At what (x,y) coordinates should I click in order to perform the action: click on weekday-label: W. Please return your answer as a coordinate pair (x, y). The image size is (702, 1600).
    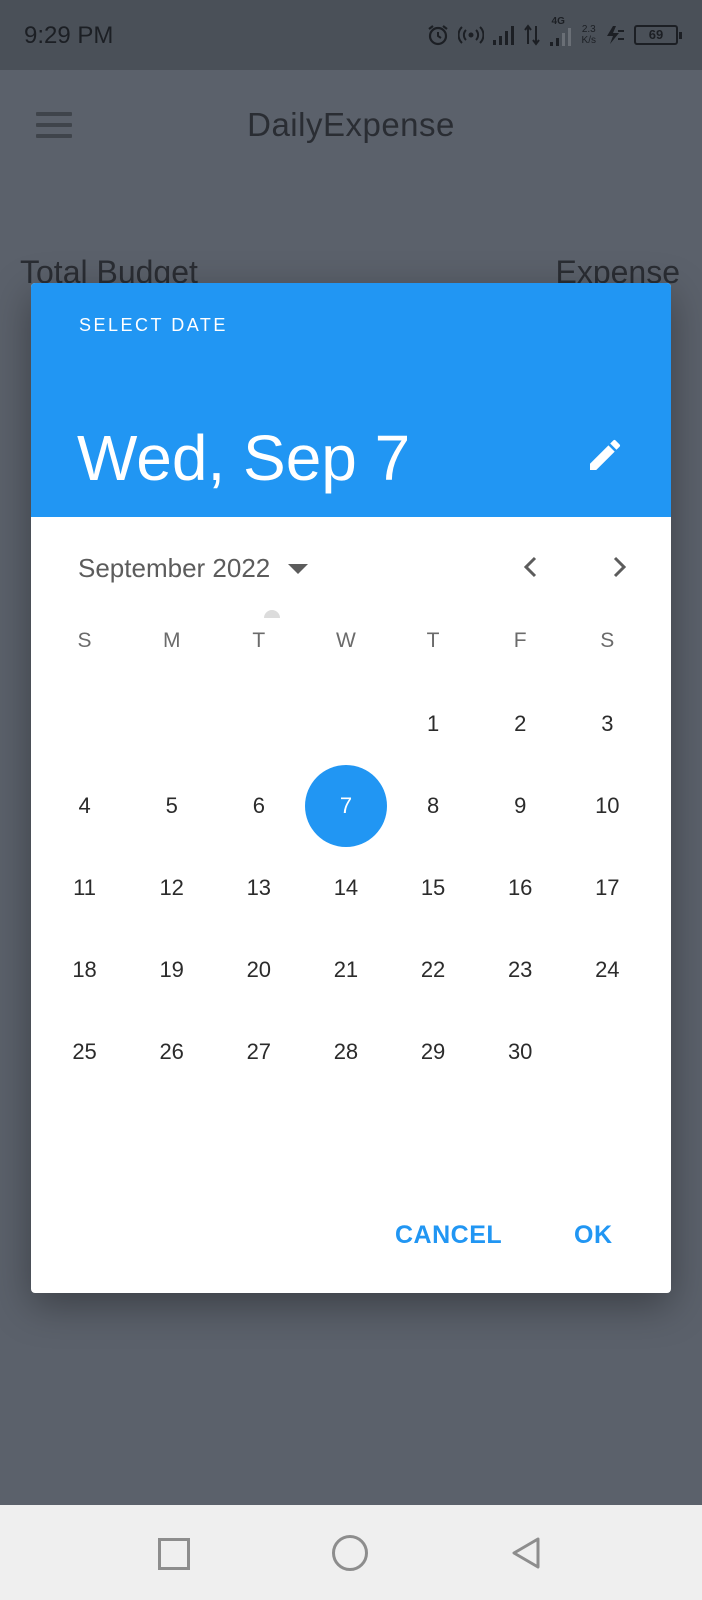
    Looking at the image, I should click on (346, 640).